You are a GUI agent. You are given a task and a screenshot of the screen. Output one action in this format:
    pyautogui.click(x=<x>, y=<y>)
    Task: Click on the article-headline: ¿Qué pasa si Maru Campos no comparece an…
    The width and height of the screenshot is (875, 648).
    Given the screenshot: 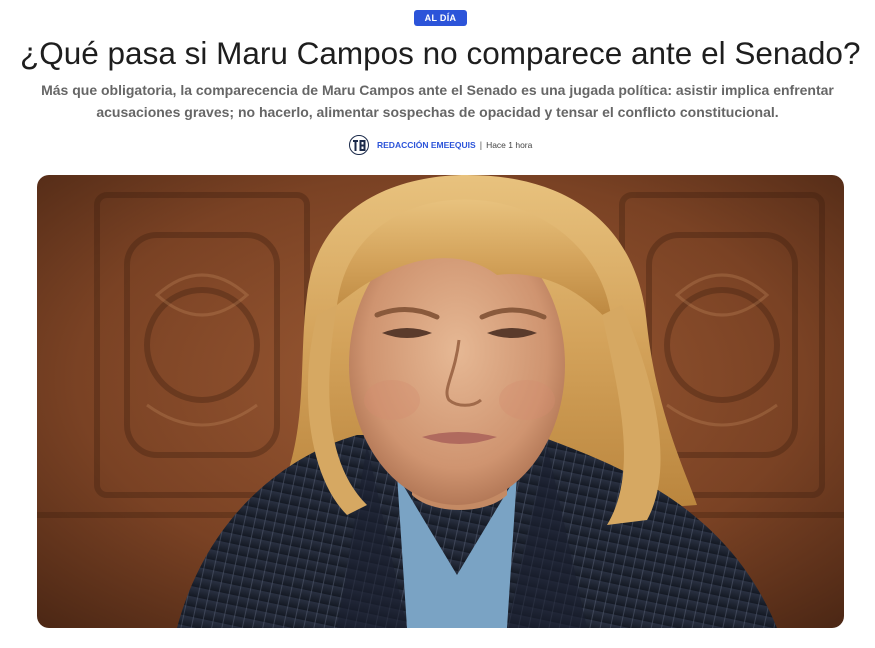 What is the action you would take?
    pyautogui.click(x=440, y=53)
    